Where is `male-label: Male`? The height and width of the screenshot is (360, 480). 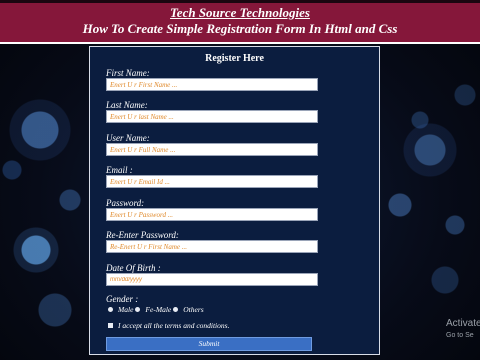 male-label: Male is located at coordinates (126, 309).